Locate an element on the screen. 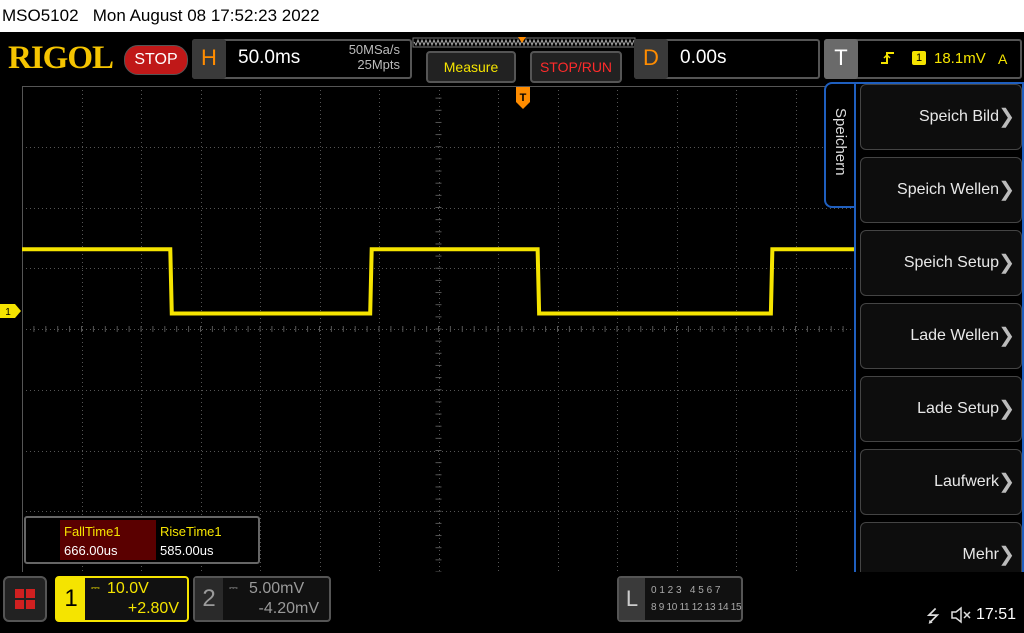 The width and height of the screenshot is (1024, 633). channel-1-number: 1 is located at coordinates (71, 599).